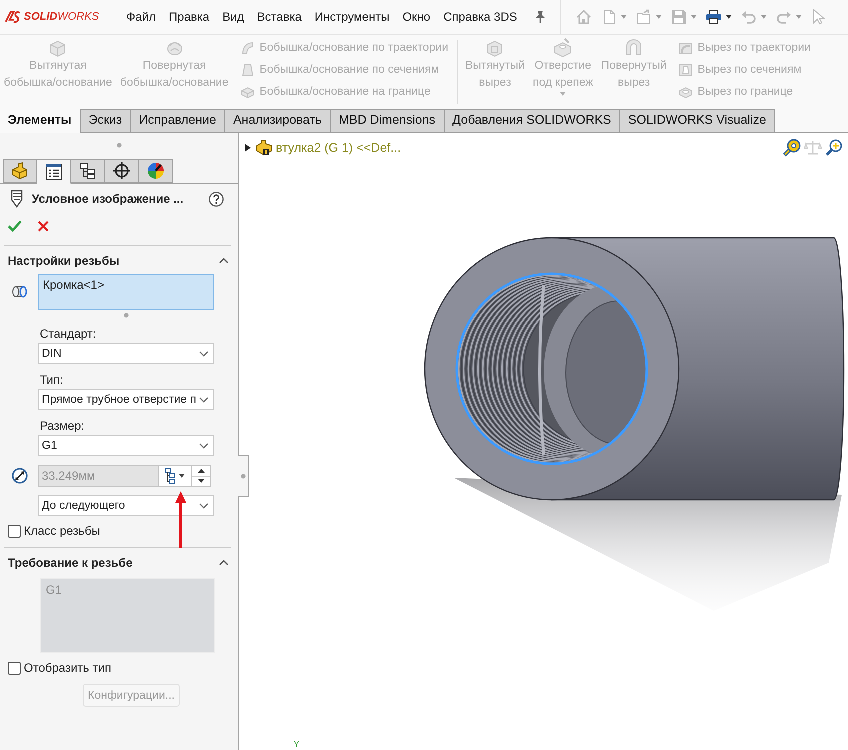  What do you see at coordinates (126, 445) in the screenshot?
I see `dropdown: G1` at bounding box center [126, 445].